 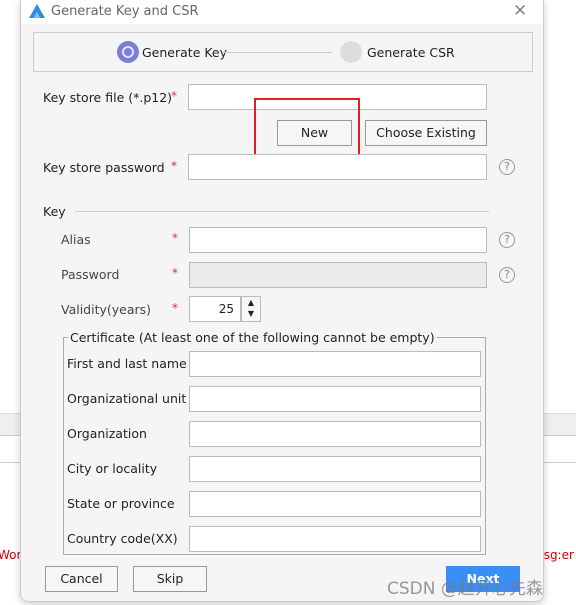 I want to click on keystore-password-label: Key store password, so click(x=104, y=167).